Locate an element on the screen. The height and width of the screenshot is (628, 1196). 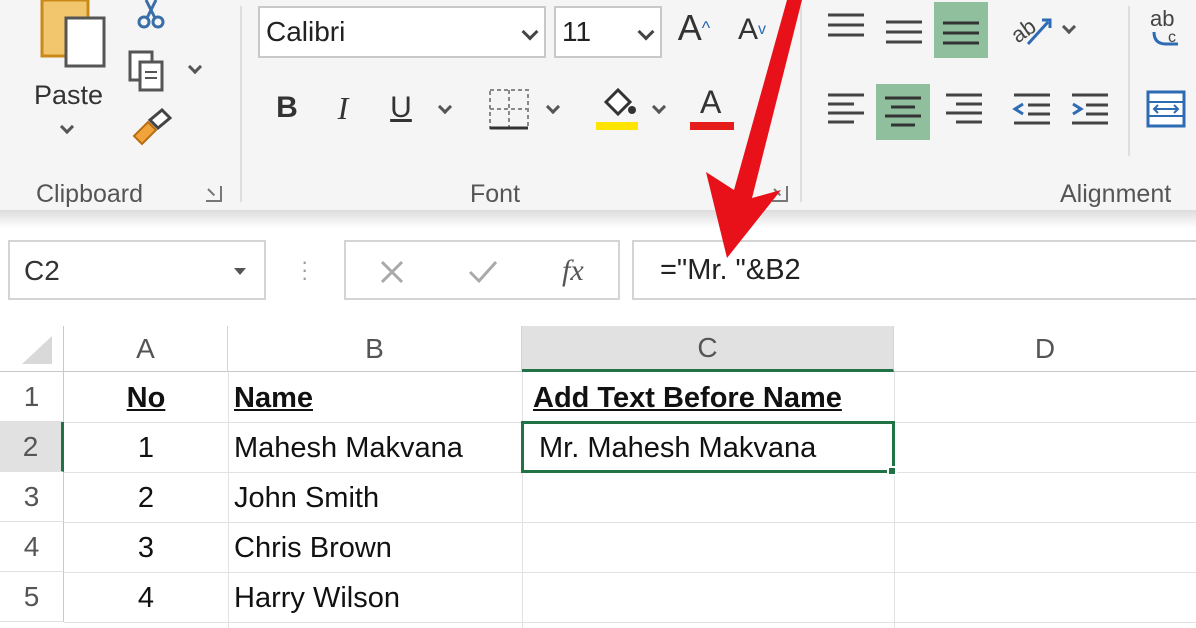
svg-text: ab is located at coordinates (1025, 30).